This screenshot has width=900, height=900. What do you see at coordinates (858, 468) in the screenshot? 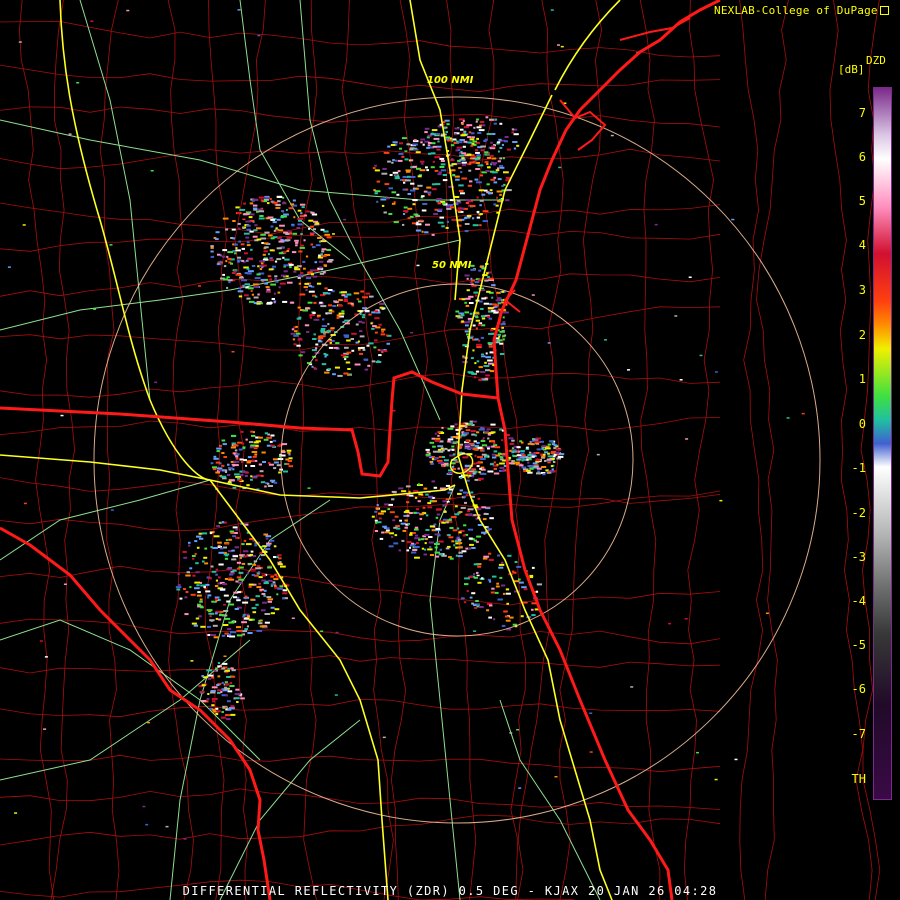
I see `color-scale-tick: -1` at bounding box center [858, 468].